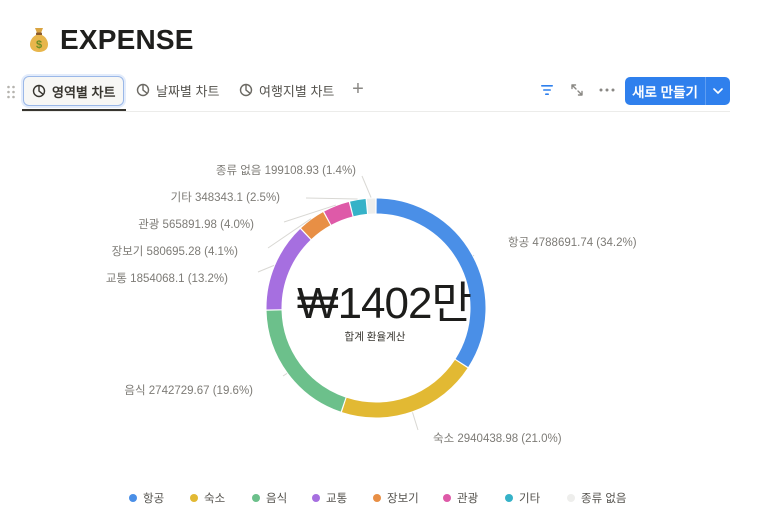 This screenshot has width=760, height=527. Describe the element at coordinates (403, 498) in the screenshot. I see `legend-item-장보기: 장보기` at that location.